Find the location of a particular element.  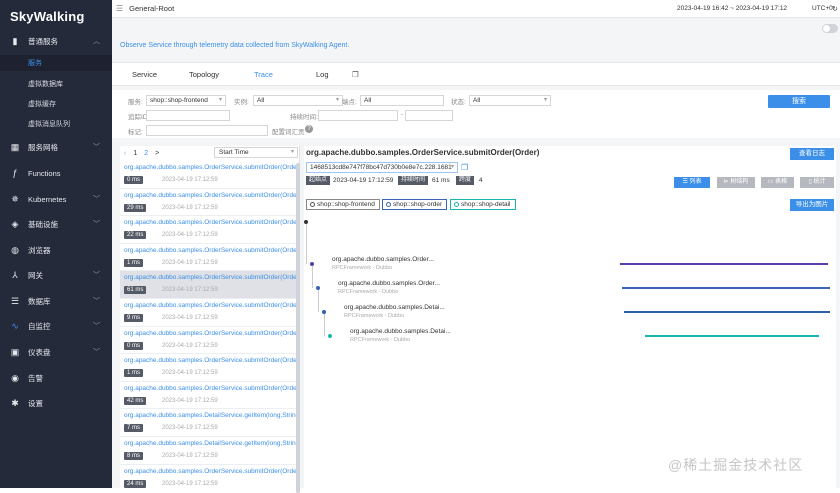

export-image-button: 导出为图片 is located at coordinates (812, 205).